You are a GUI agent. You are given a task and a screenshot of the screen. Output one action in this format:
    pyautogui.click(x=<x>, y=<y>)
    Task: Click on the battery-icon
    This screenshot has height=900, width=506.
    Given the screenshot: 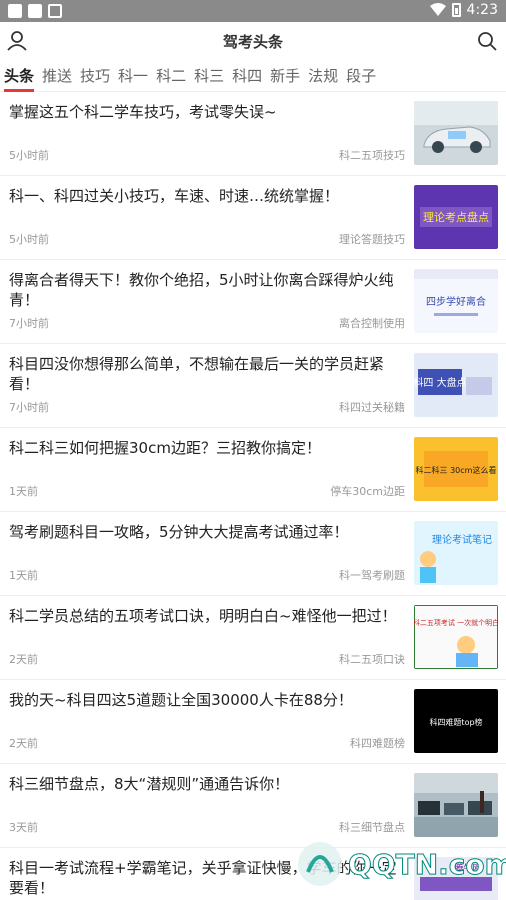 What is the action you would take?
    pyautogui.click(x=456, y=10)
    